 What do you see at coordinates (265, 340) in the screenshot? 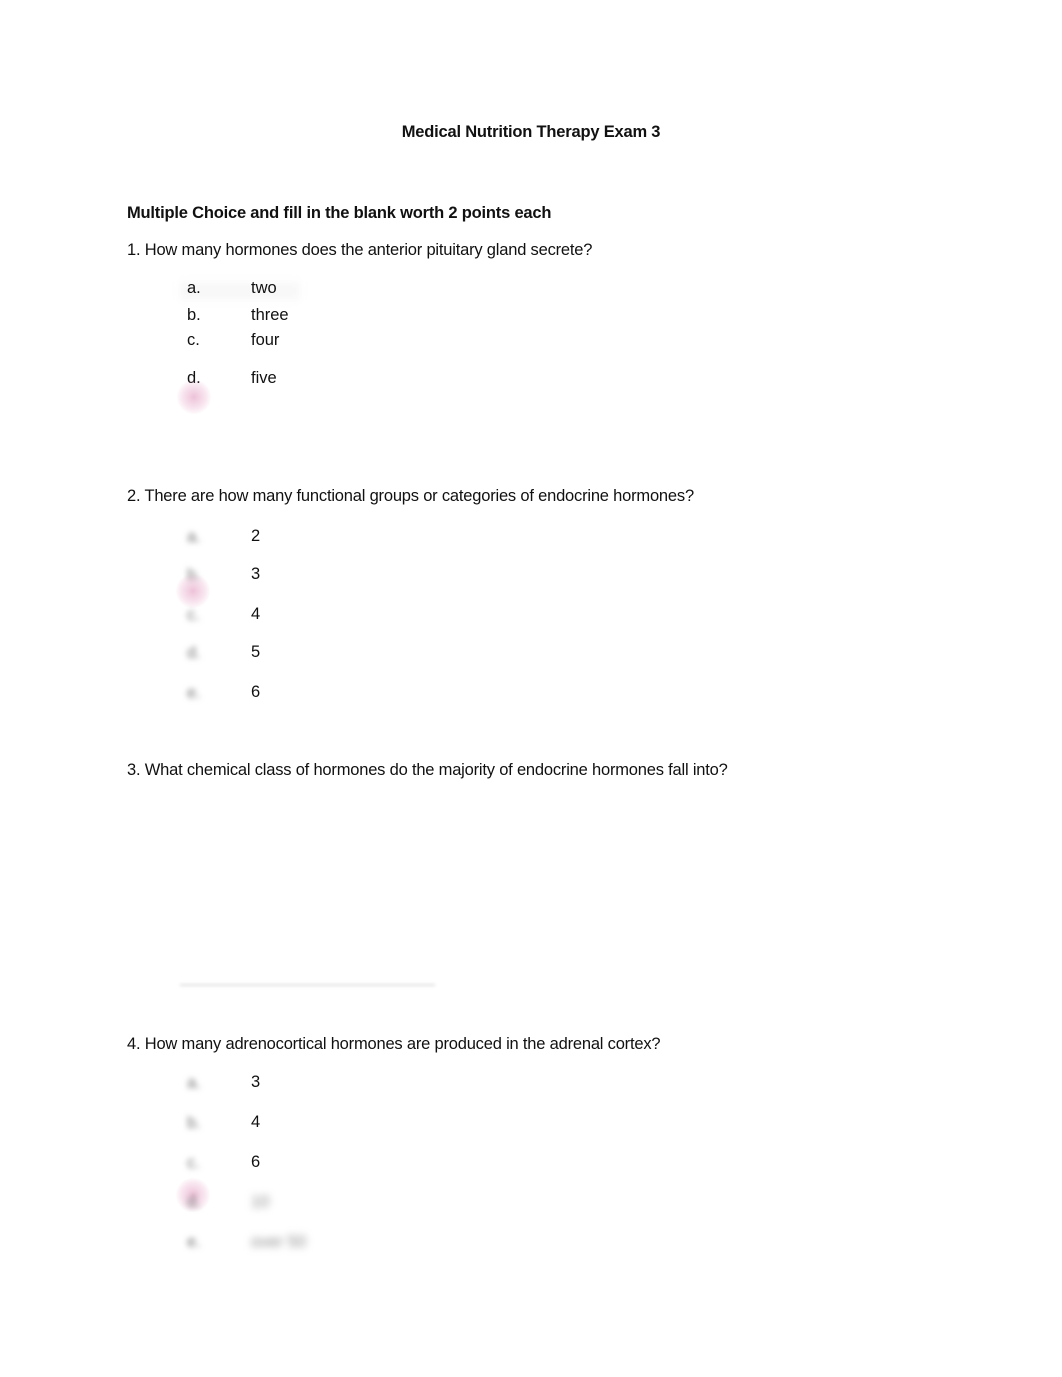
I see `option-text: four` at bounding box center [265, 340].